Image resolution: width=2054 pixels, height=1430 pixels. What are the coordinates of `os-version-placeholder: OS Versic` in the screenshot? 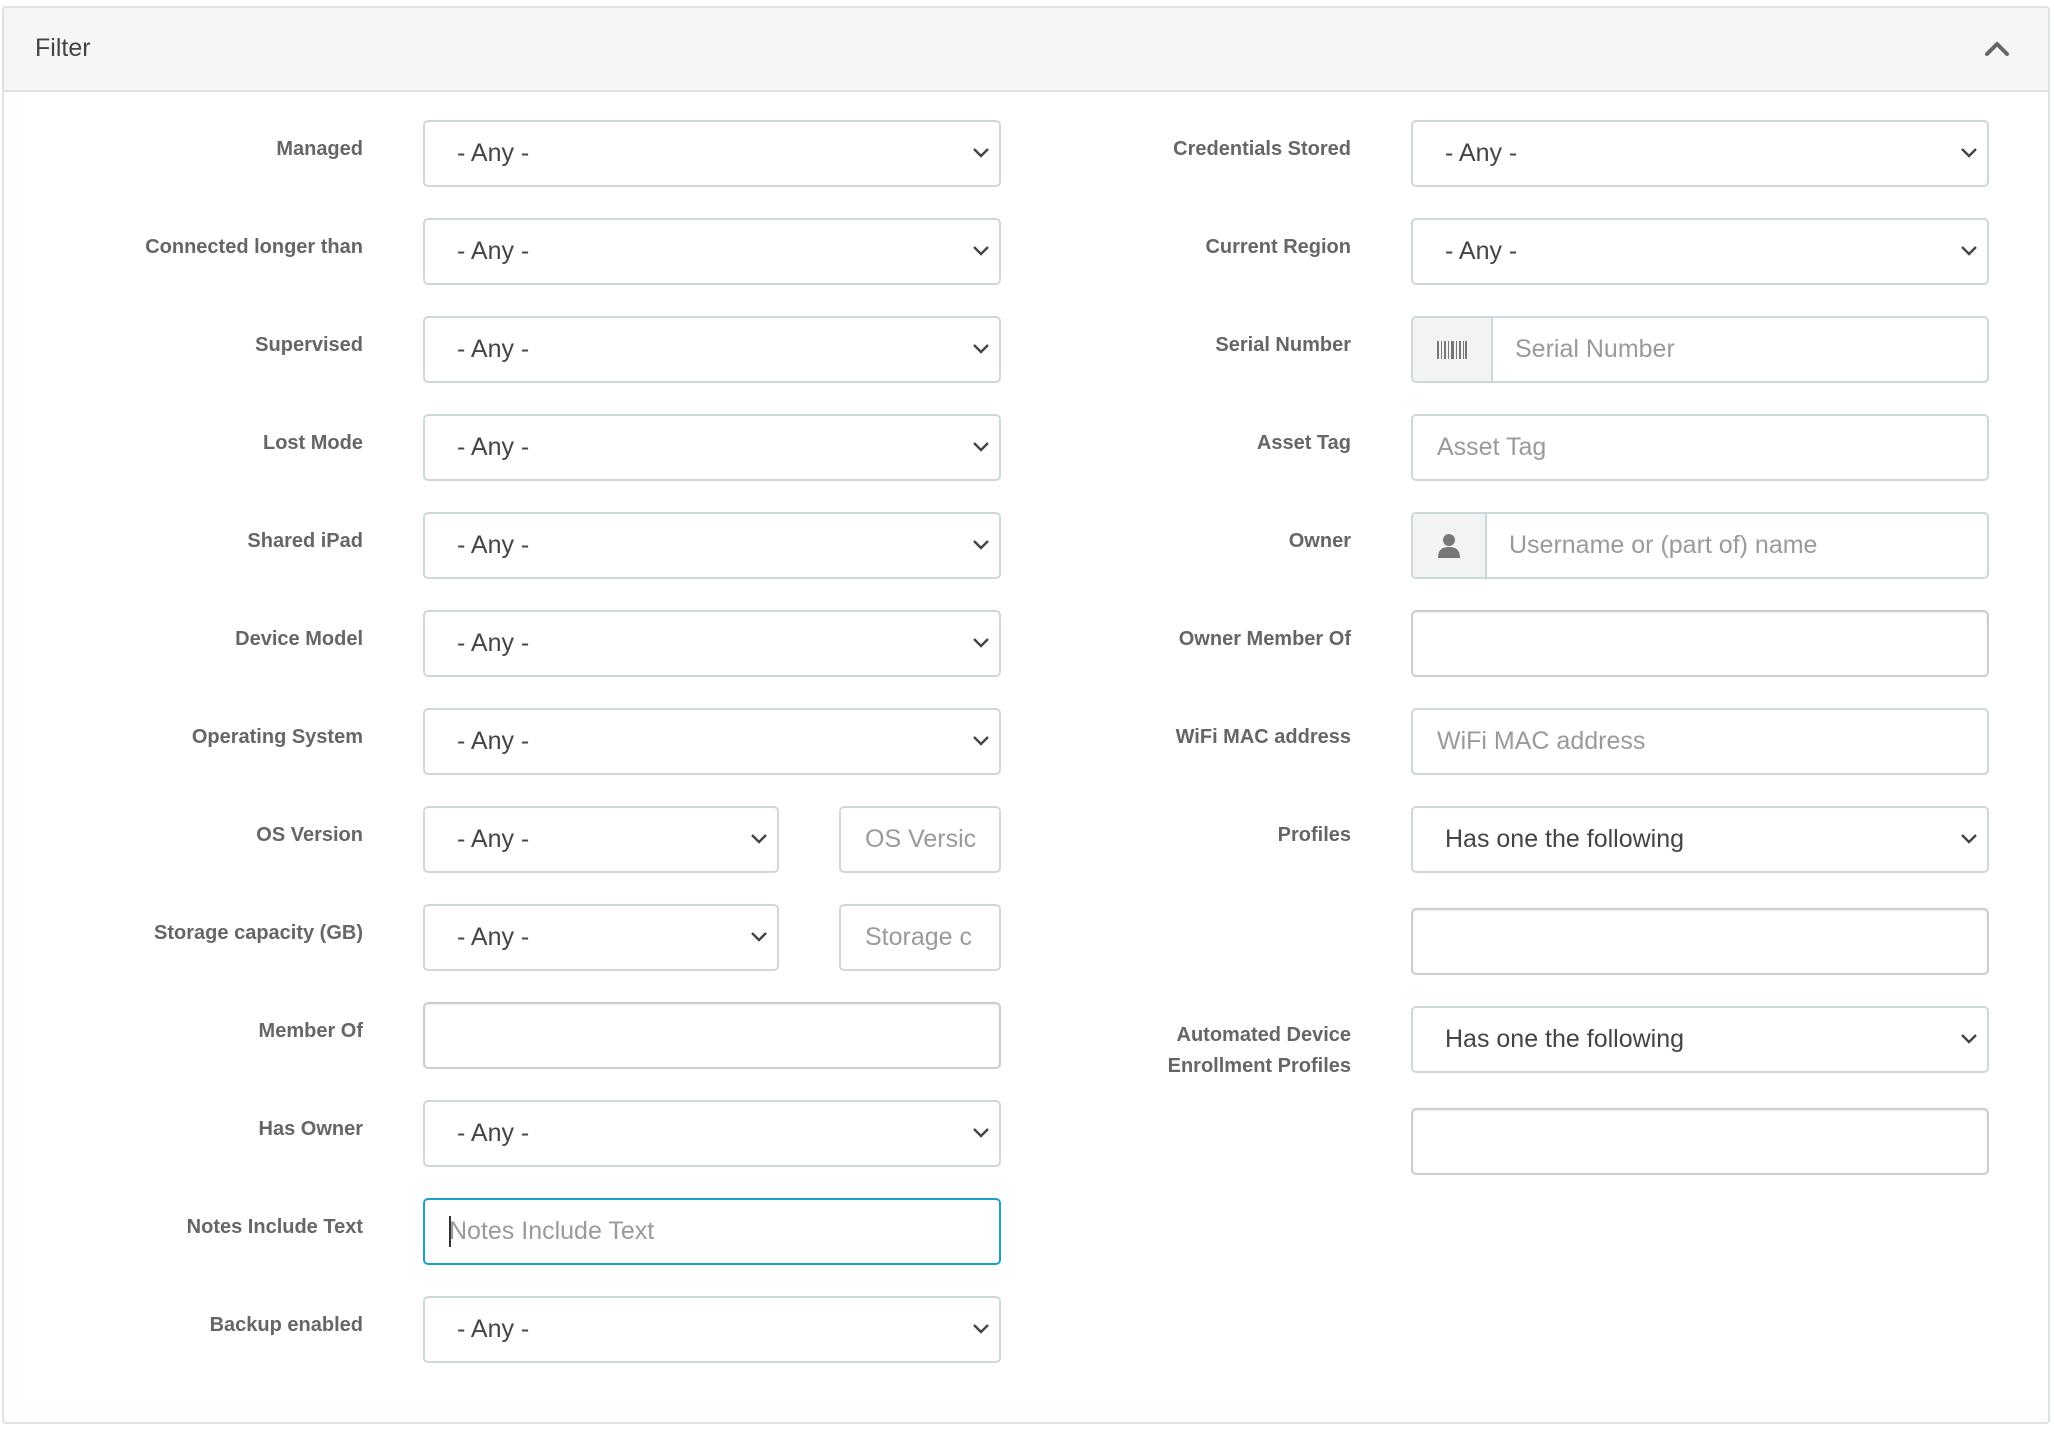 It's located at (921, 839).